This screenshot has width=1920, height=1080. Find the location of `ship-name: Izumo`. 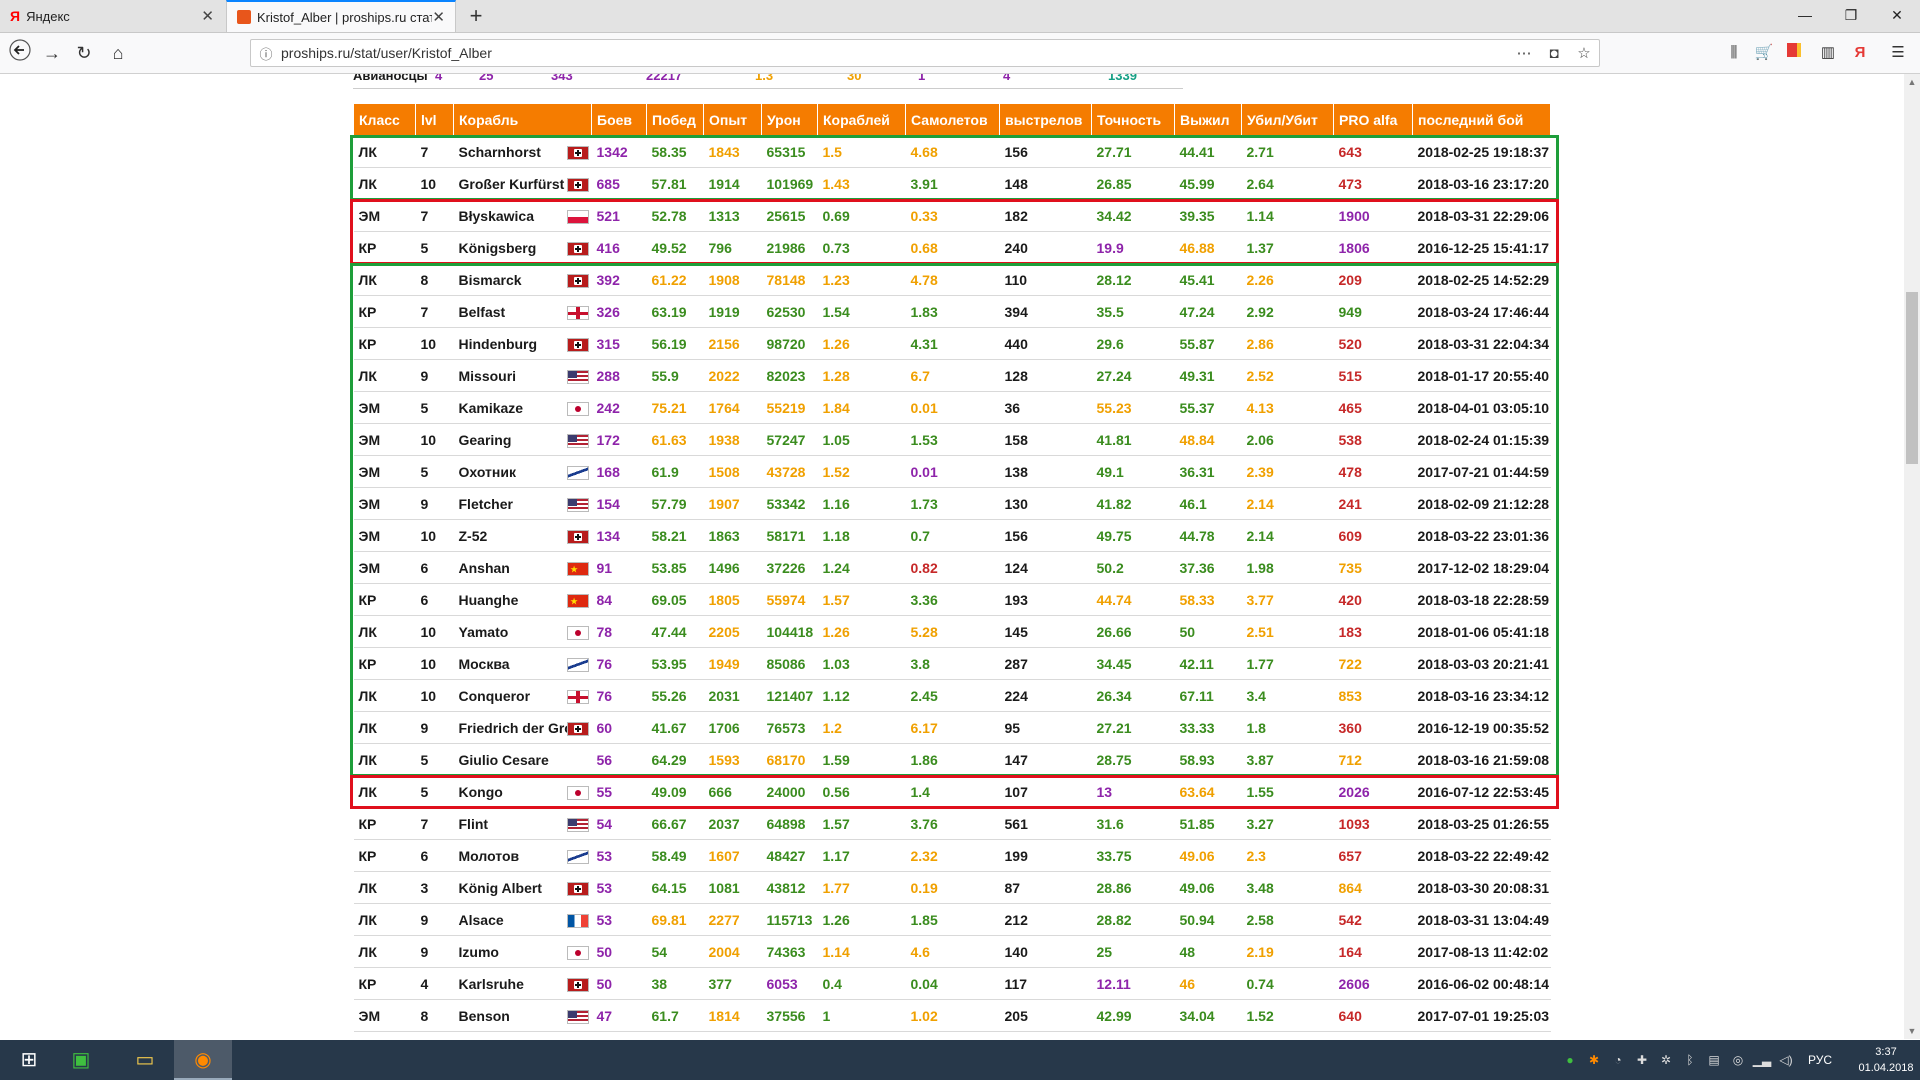

ship-name: Izumo is located at coordinates (479, 952).